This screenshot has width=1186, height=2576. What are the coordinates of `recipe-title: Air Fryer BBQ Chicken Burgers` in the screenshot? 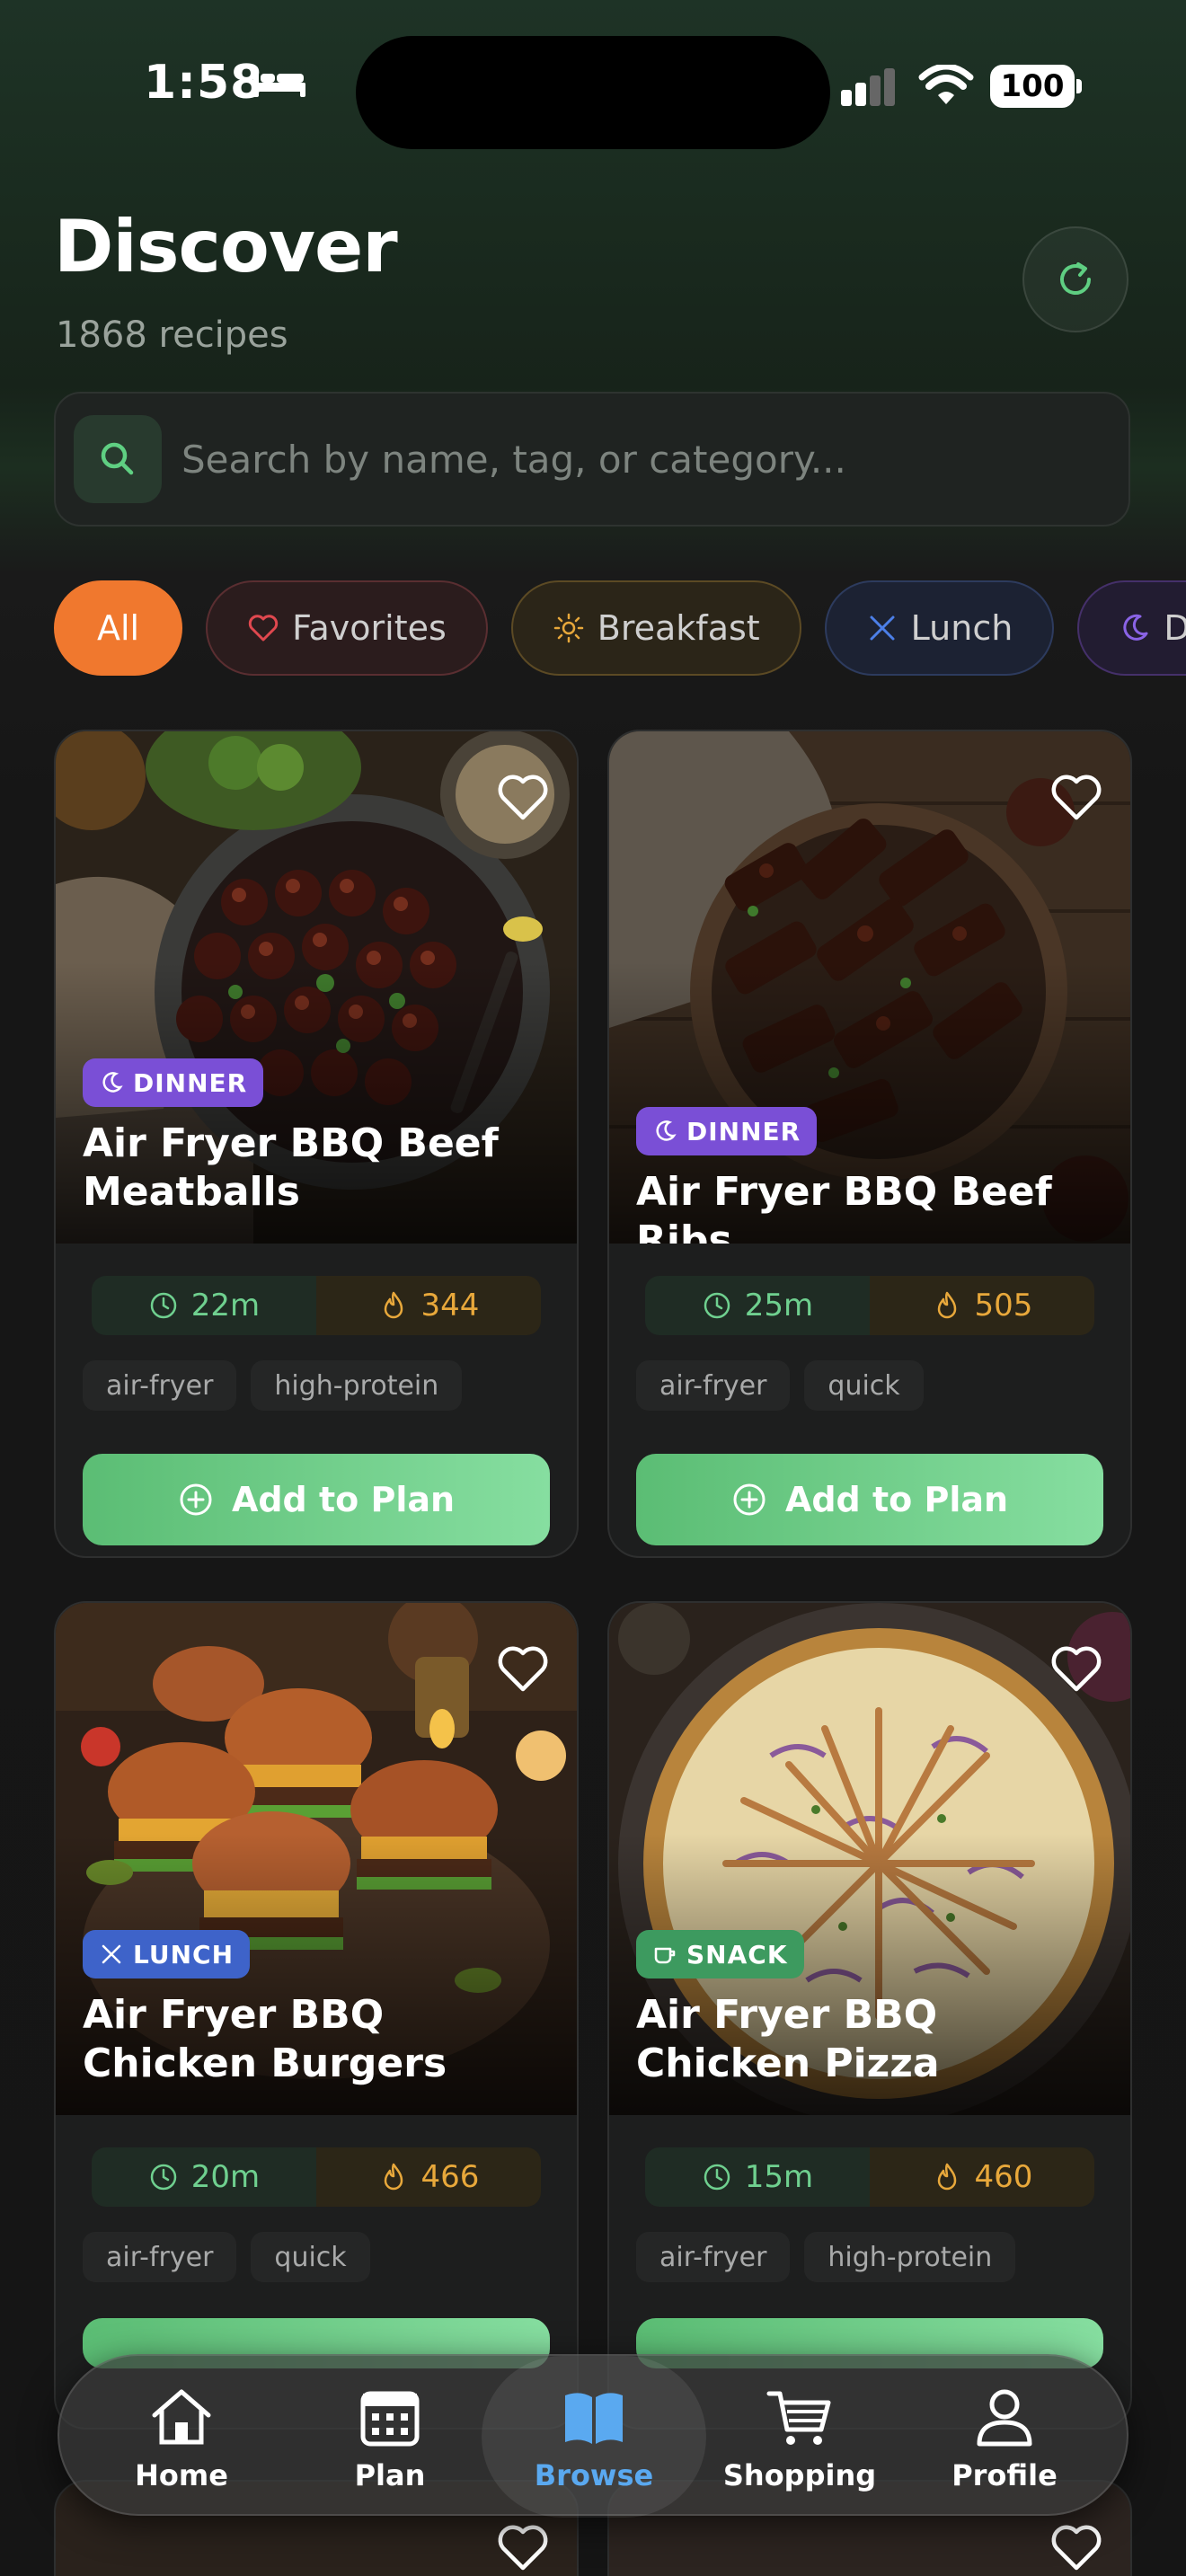 It's located at (265, 2039).